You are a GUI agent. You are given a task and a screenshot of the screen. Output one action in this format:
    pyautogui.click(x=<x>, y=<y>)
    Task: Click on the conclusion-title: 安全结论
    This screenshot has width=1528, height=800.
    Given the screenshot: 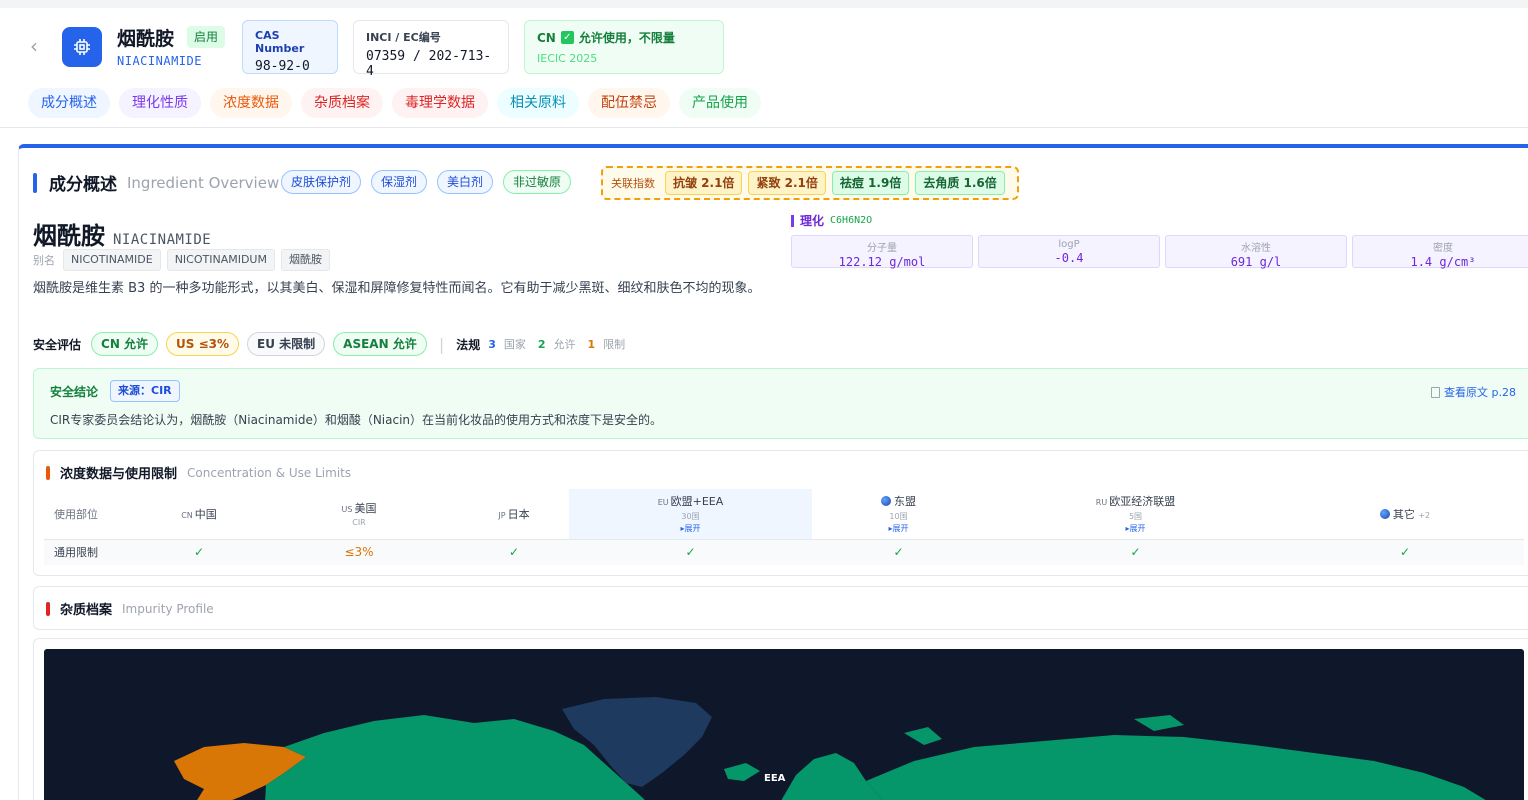 What is the action you would take?
    pyautogui.click(x=74, y=392)
    